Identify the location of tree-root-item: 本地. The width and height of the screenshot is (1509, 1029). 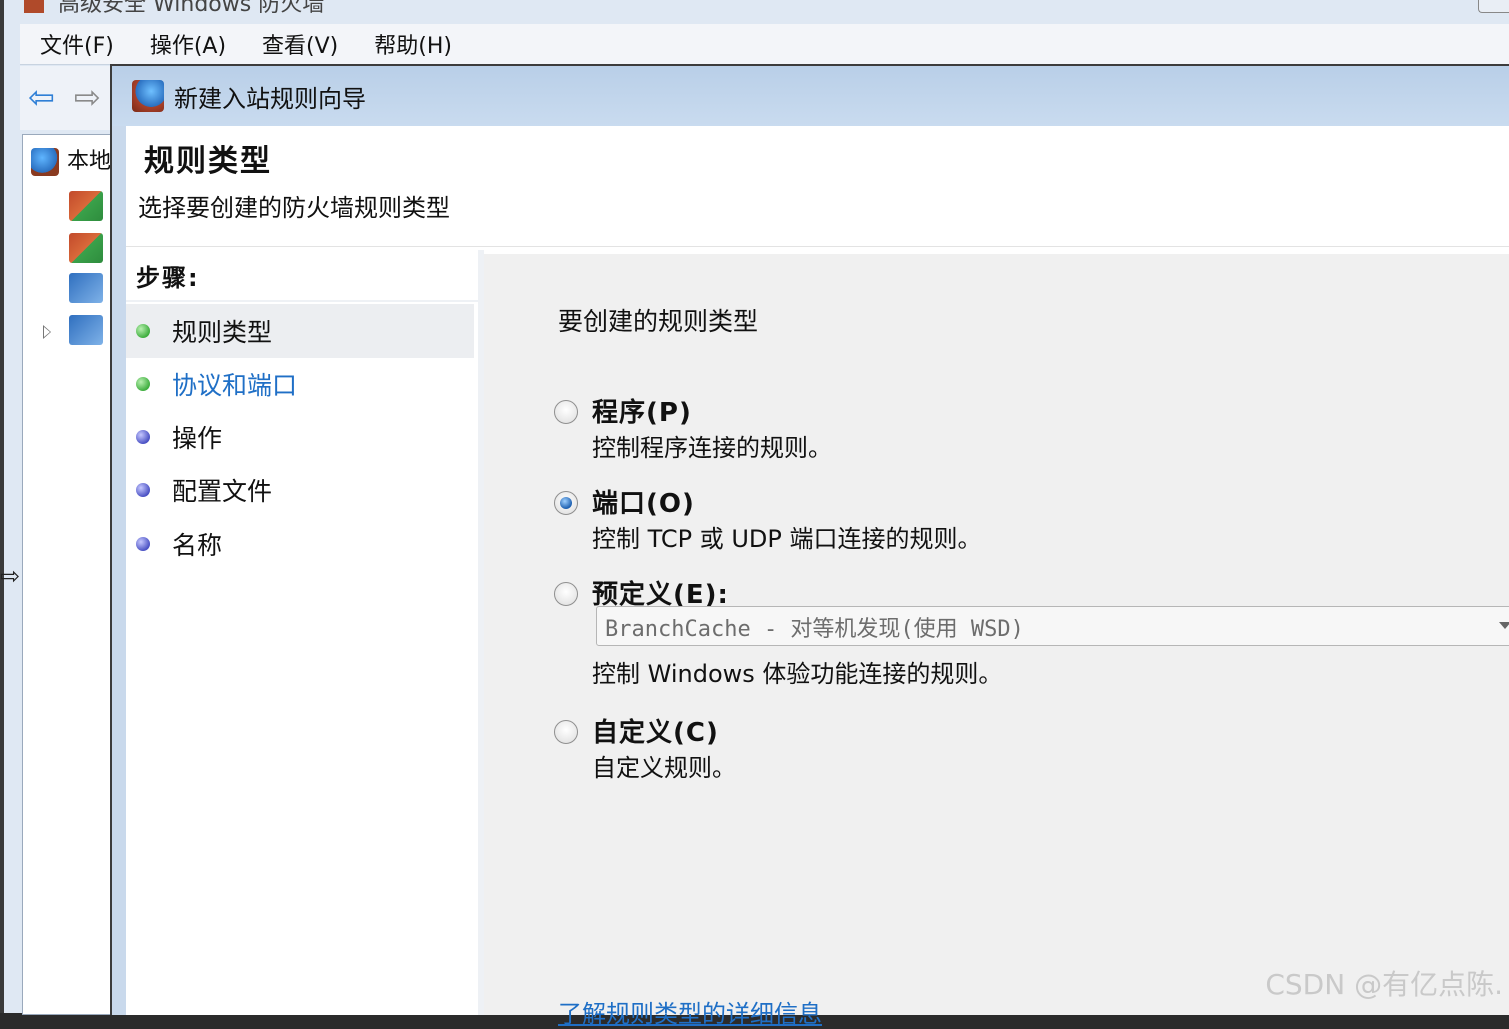
(71, 159).